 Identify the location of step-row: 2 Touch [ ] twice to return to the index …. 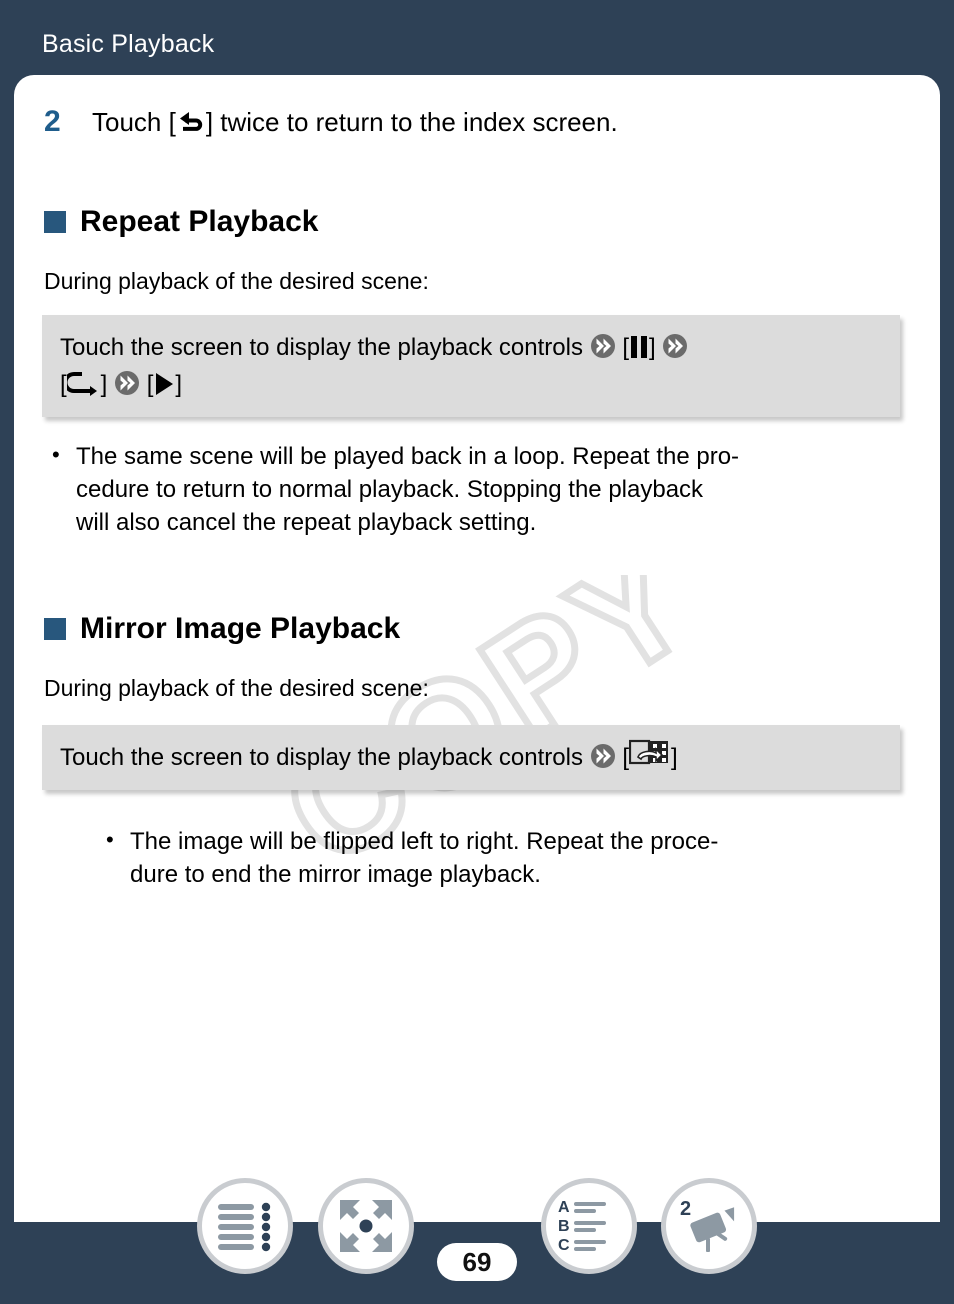
(331, 122).